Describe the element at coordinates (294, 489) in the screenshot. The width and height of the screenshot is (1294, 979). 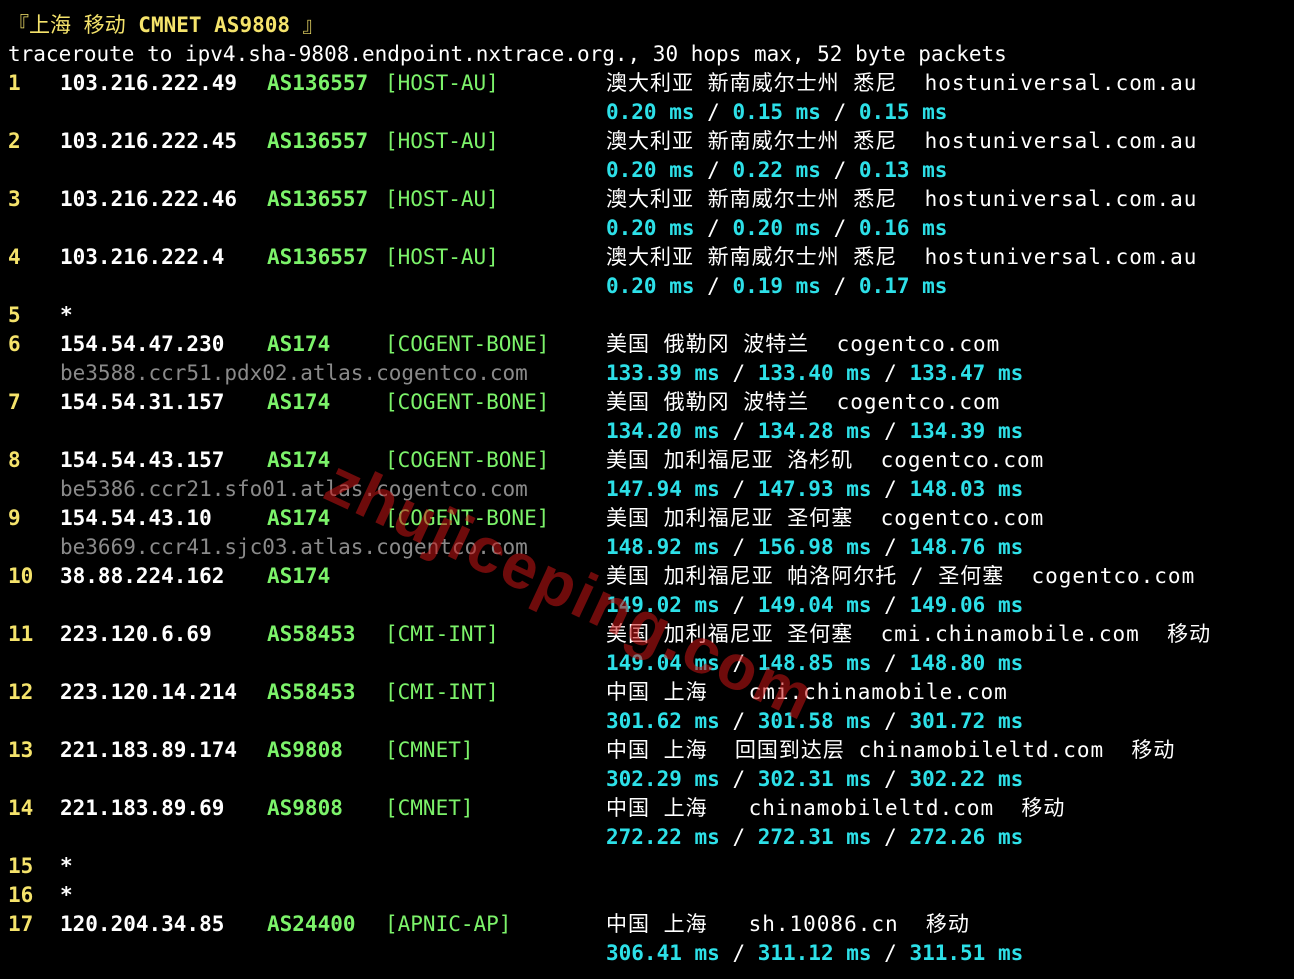
I see `hop-reverse-dns: be5386.ccr21.sfo01.atlas.cogentco.com` at that location.